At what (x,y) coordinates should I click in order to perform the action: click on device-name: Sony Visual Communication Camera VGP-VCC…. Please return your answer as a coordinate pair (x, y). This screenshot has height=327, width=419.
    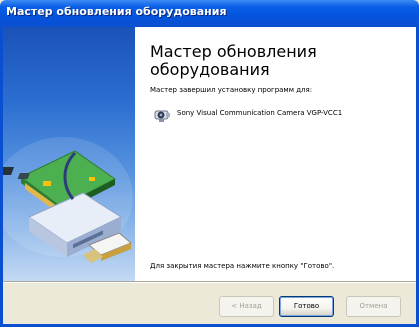
    Looking at the image, I should click on (260, 113).